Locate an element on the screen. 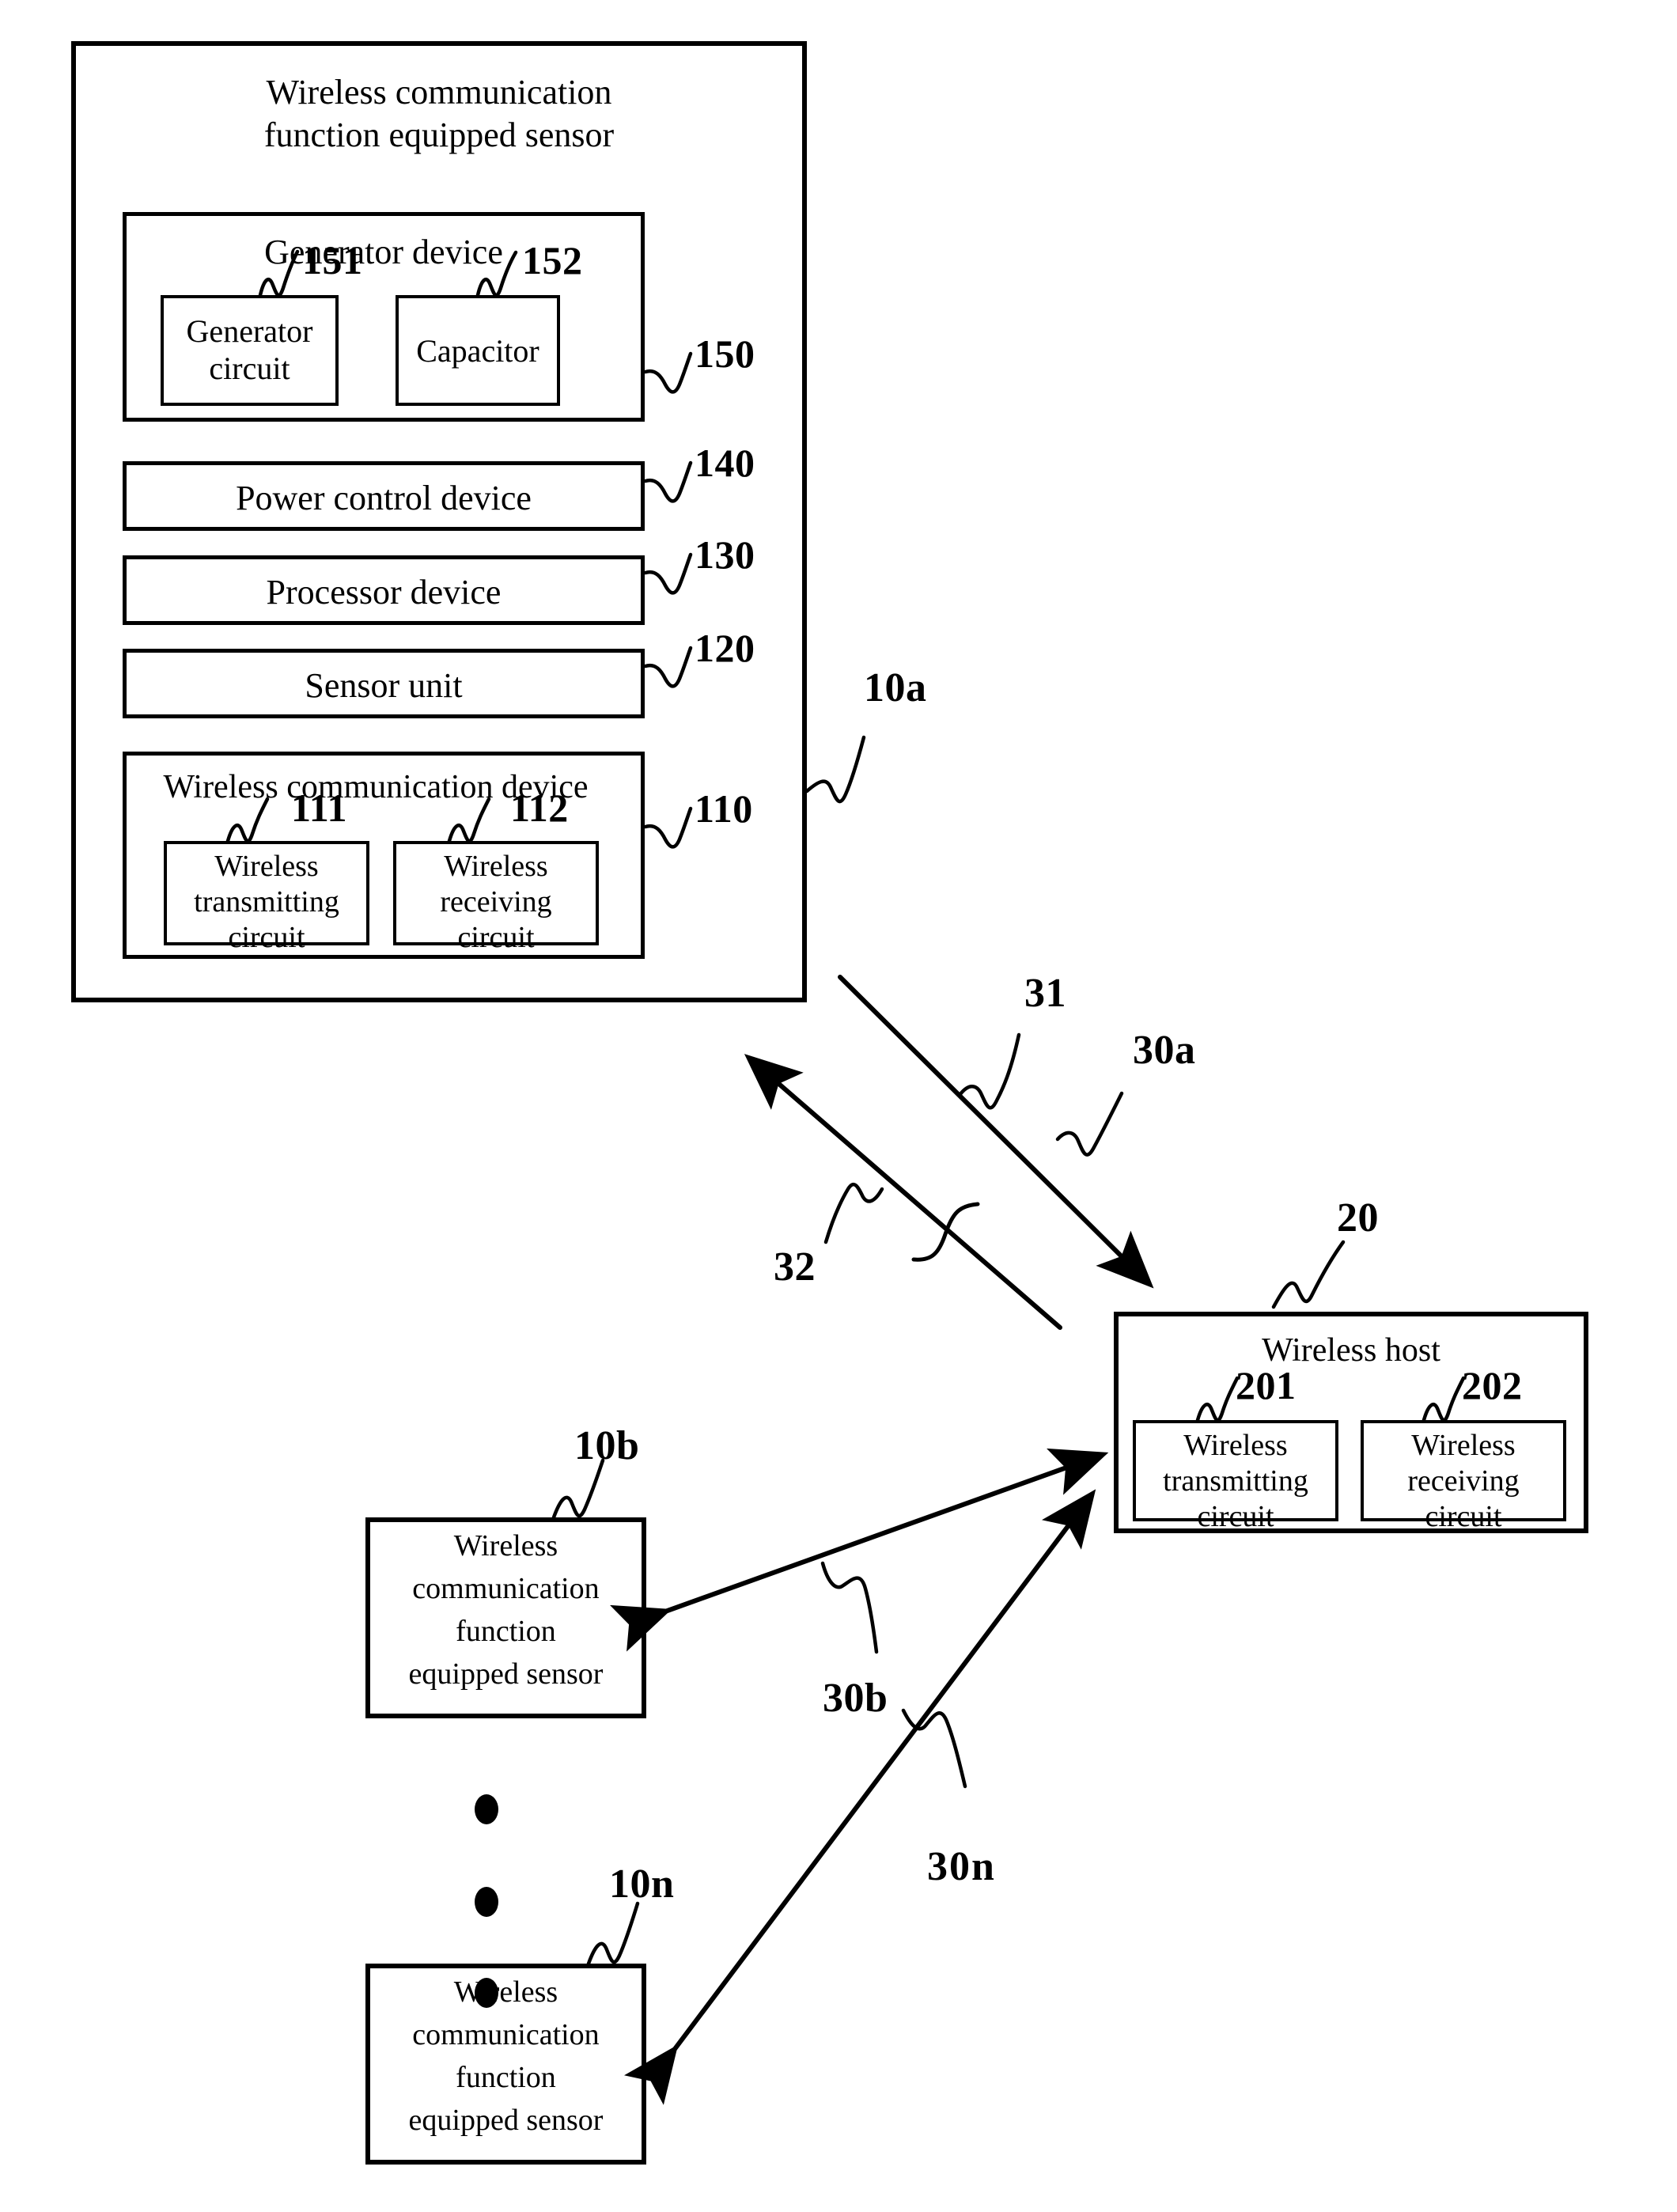 Image resolution: width=1677 pixels, height=2212 pixels. ref-150: 150 is located at coordinates (725, 354).